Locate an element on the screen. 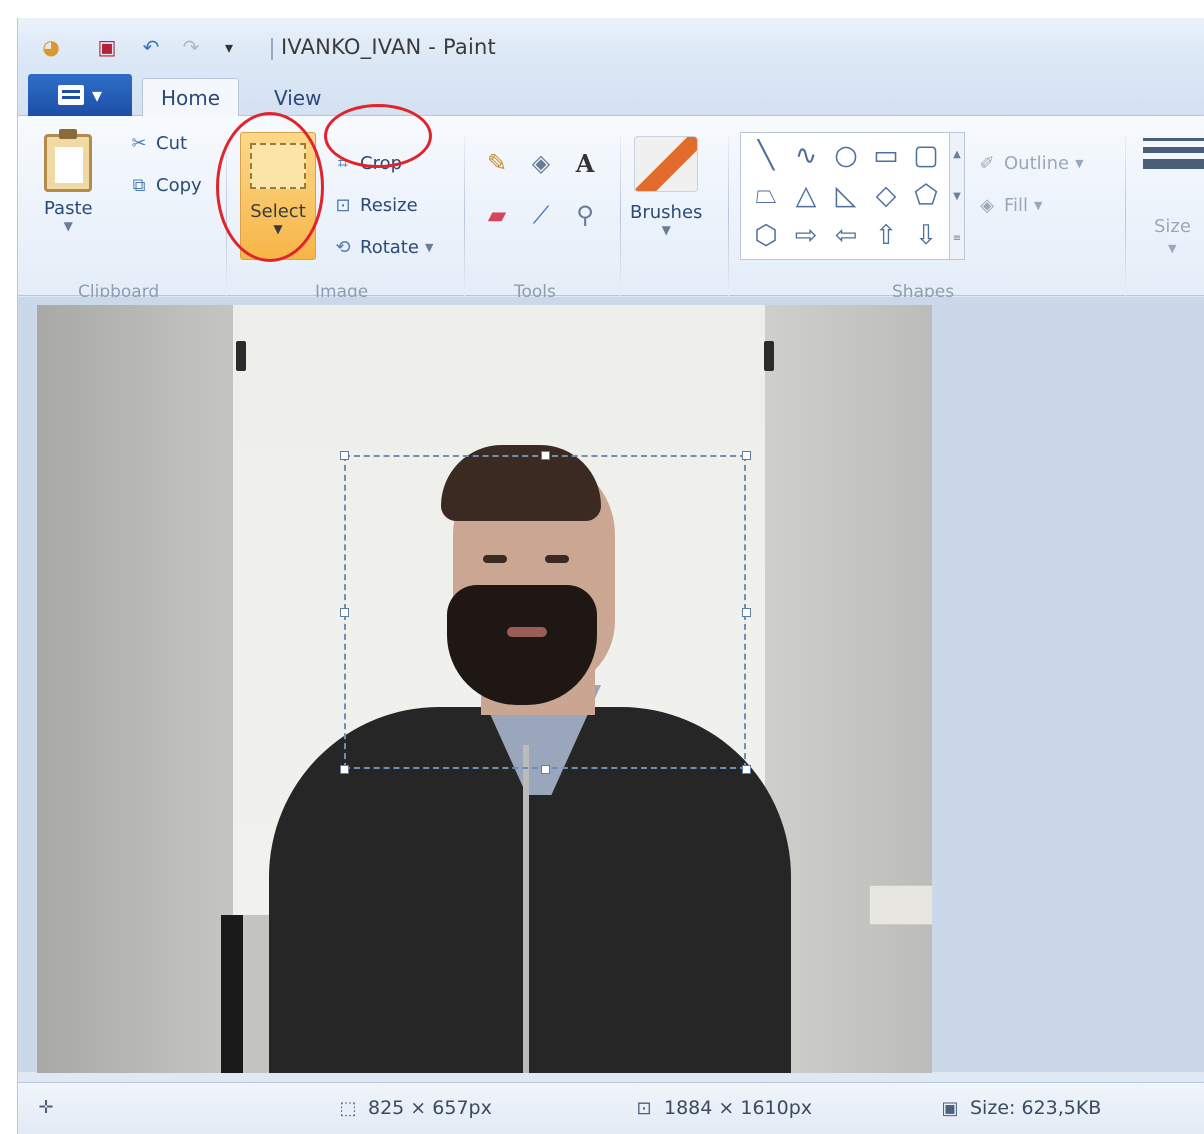 The height and width of the screenshot is (1134, 1204). shapes-gallery: ╲ ∿ ○ ▭ ▢ ⏢ △ ◺ ◇ ⬠ ⬡ ⇨ ⇦ ⇧ ⇩ is located at coordinates (845, 196).